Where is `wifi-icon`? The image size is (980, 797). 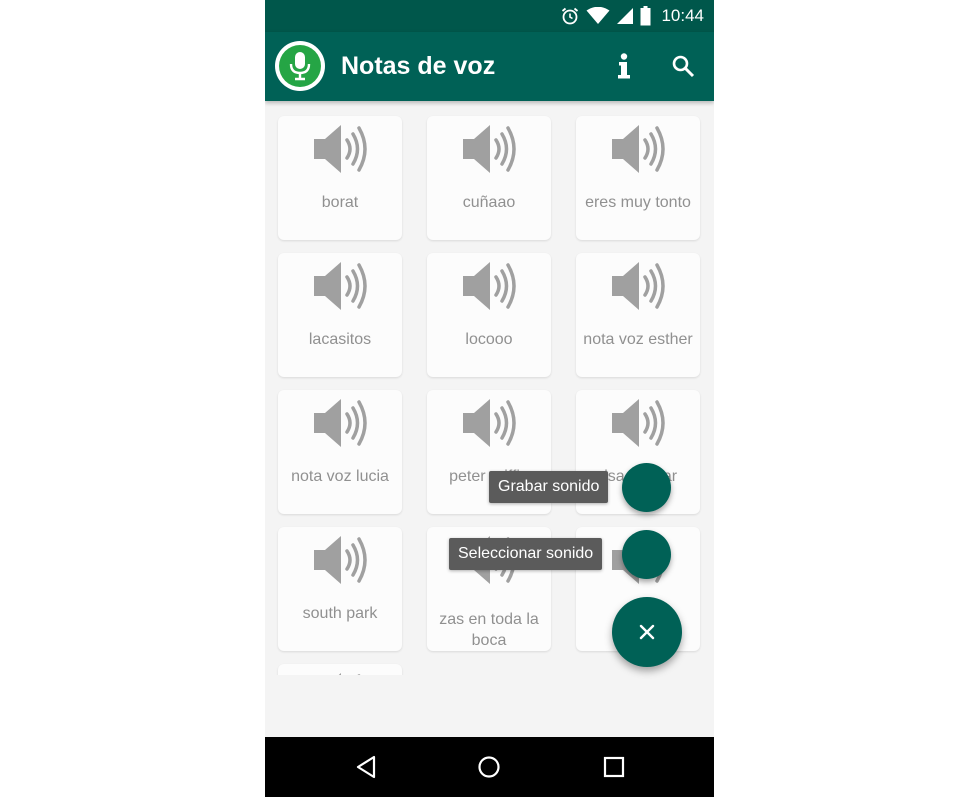 wifi-icon is located at coordinates (598, 15).